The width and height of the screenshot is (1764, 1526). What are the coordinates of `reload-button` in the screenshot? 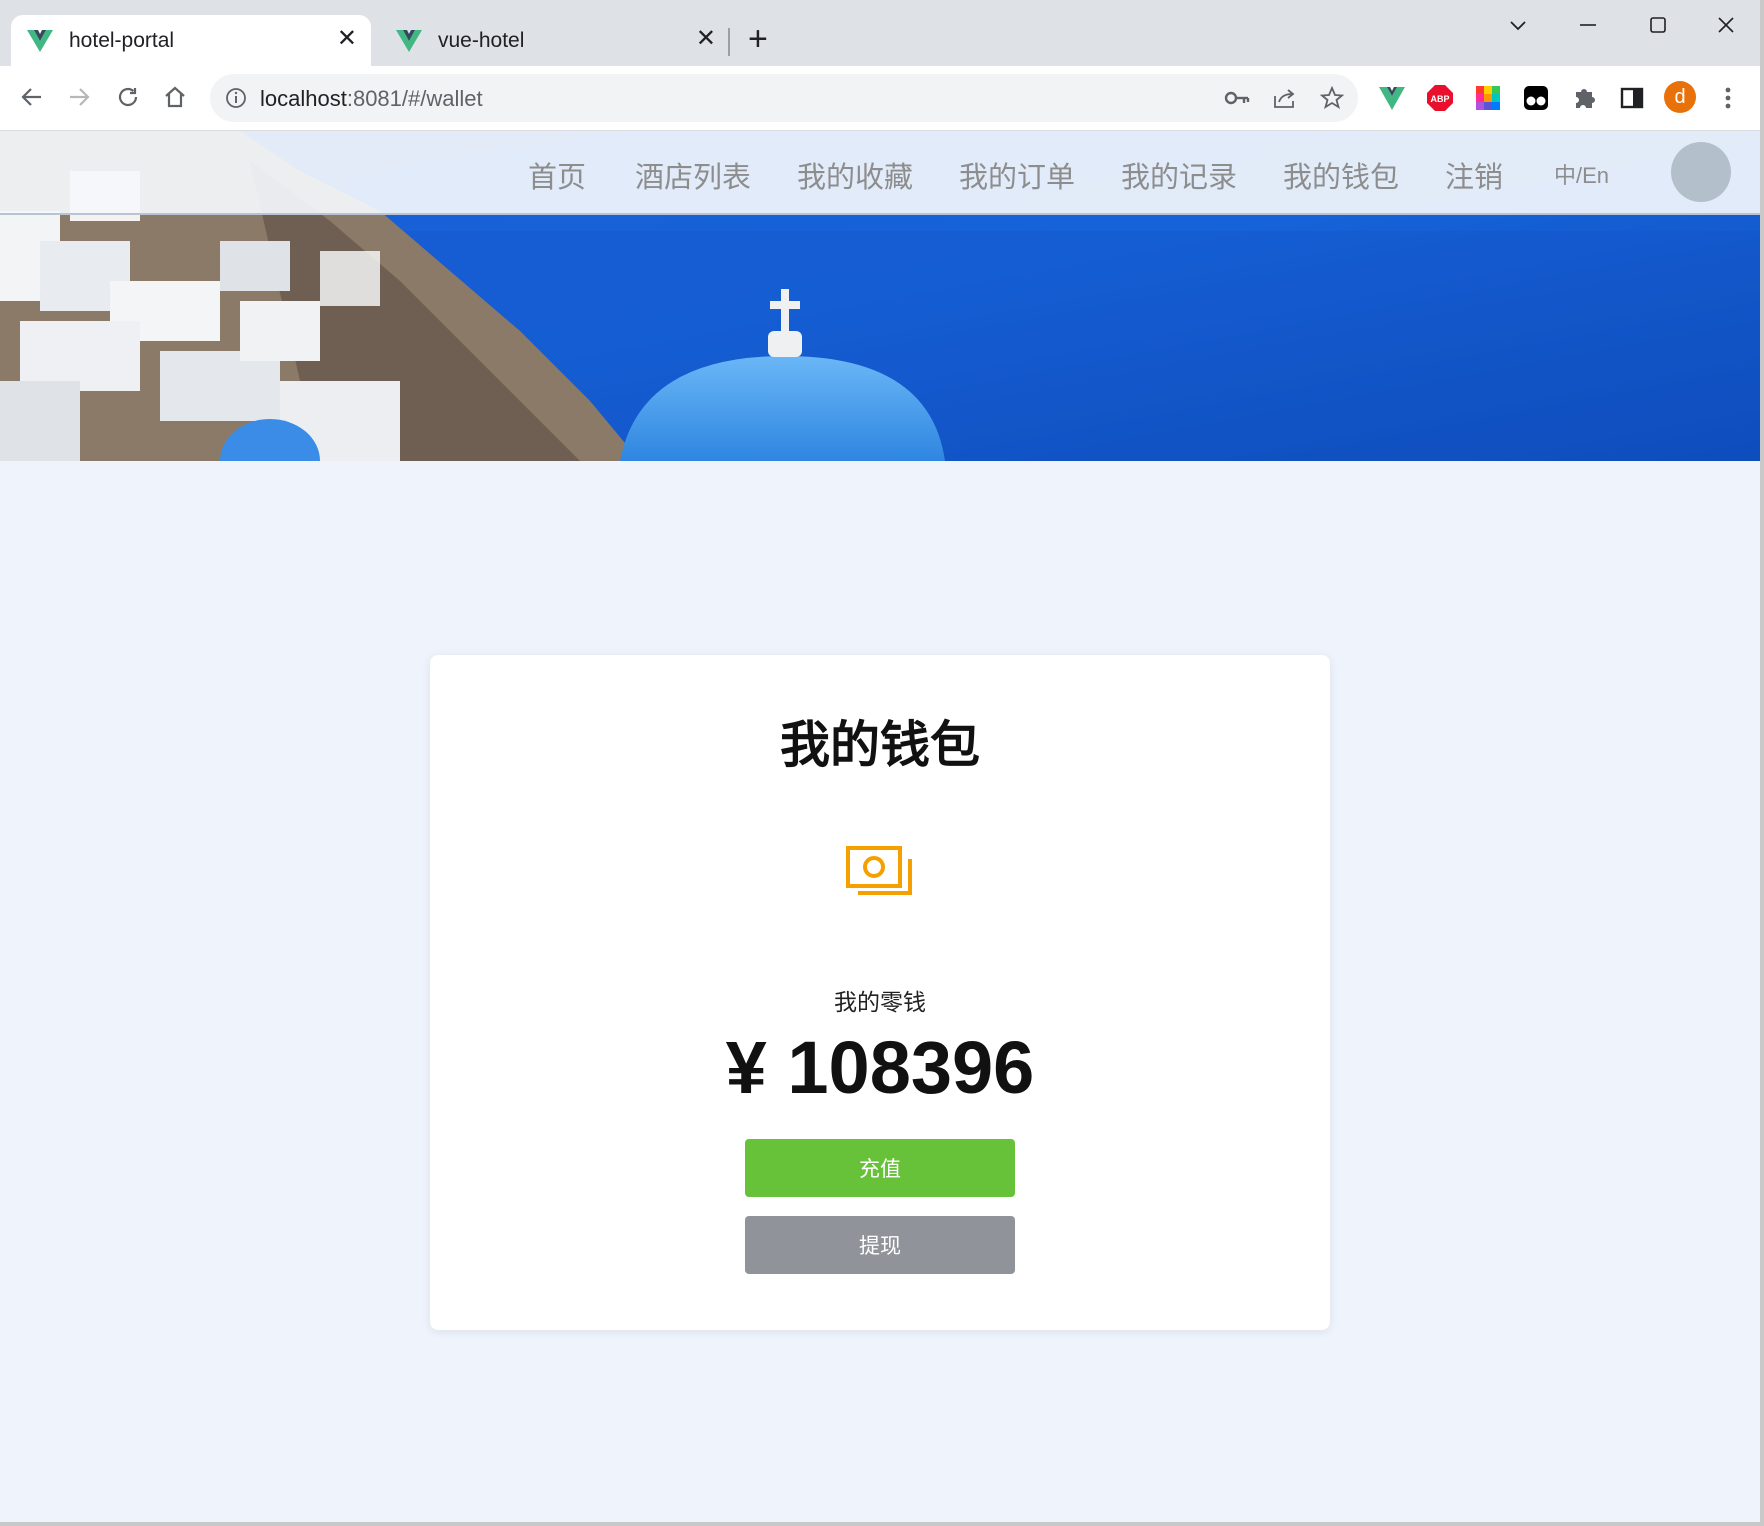 It's located at (128, 97).